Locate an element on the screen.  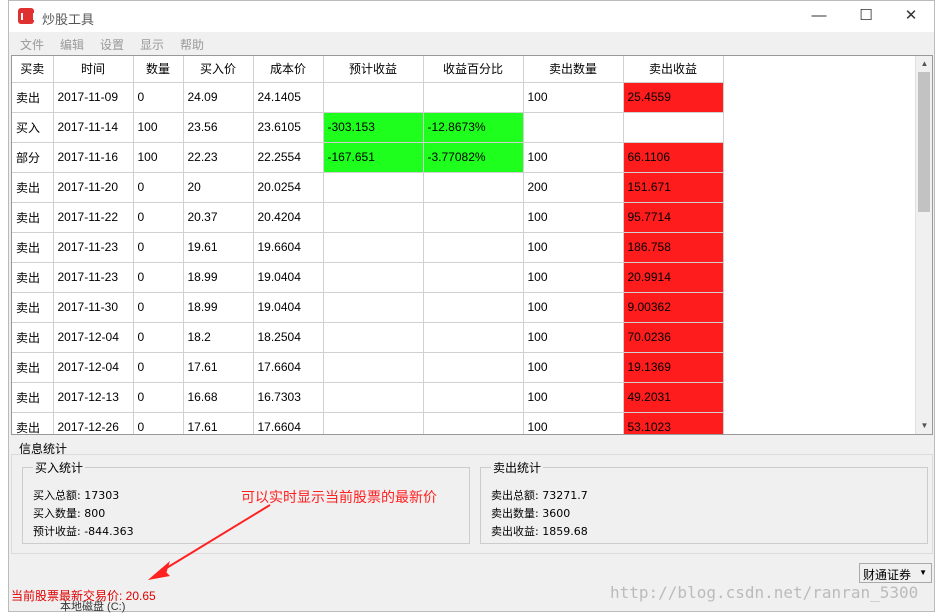
annotation-arrow-icon is located at coordinates (209, 542).